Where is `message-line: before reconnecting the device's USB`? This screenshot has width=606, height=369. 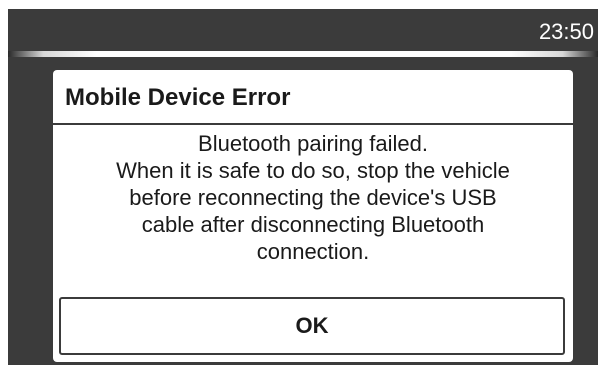 message-line: before reconnecting the device's USB is located at coordinates (313, 197).